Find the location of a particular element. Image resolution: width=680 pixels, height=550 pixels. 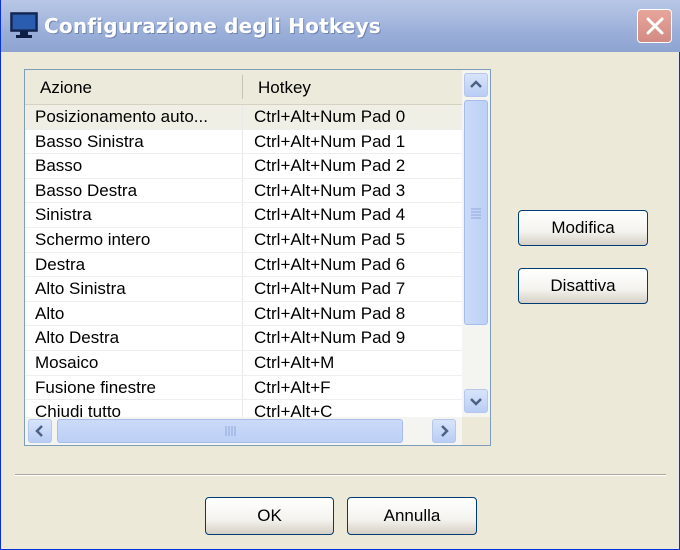

table-row: Basso Destra Ctrl+Alt+Num Pad 3 is located at coordinates (245, 191).